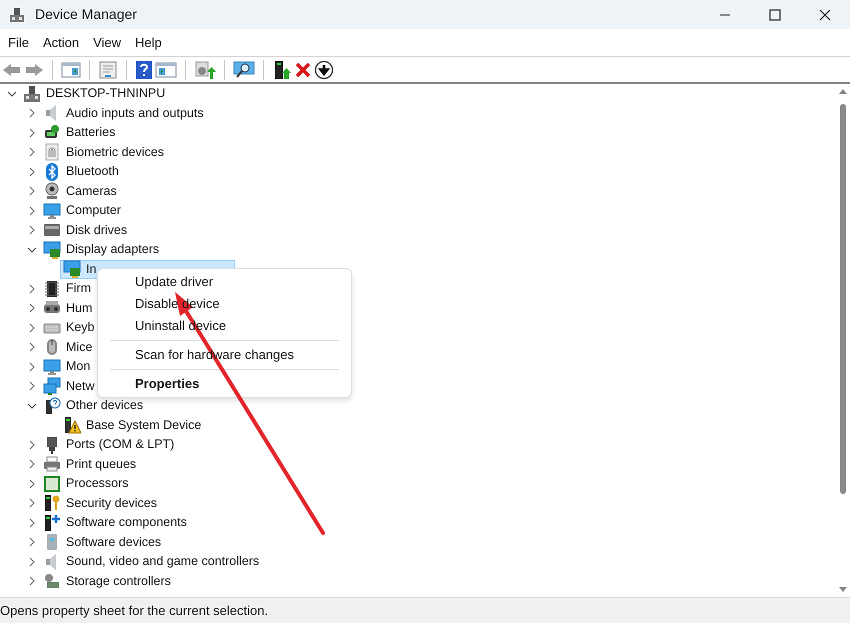 This screenshot has height=623, width=850. Describe the element at coordinates (86, 14) in the screenshot. I see `window-title: Device Manager` at that location.